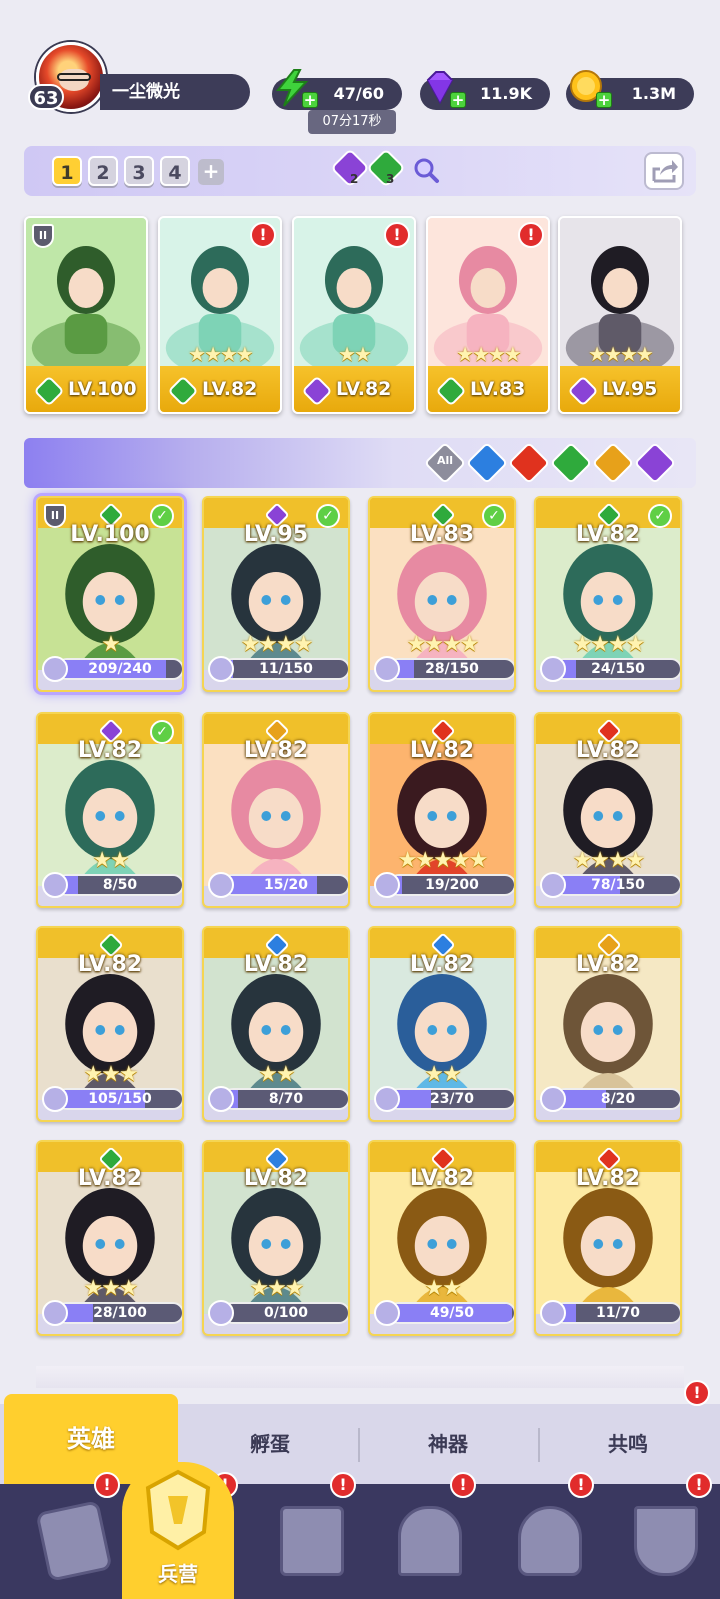 The width and height of the screenshot is (720, 1599). What do you see at coordinates (428, 1541) in the screenshot?
I see `nav-castle` at bounding box center [428, 1541].